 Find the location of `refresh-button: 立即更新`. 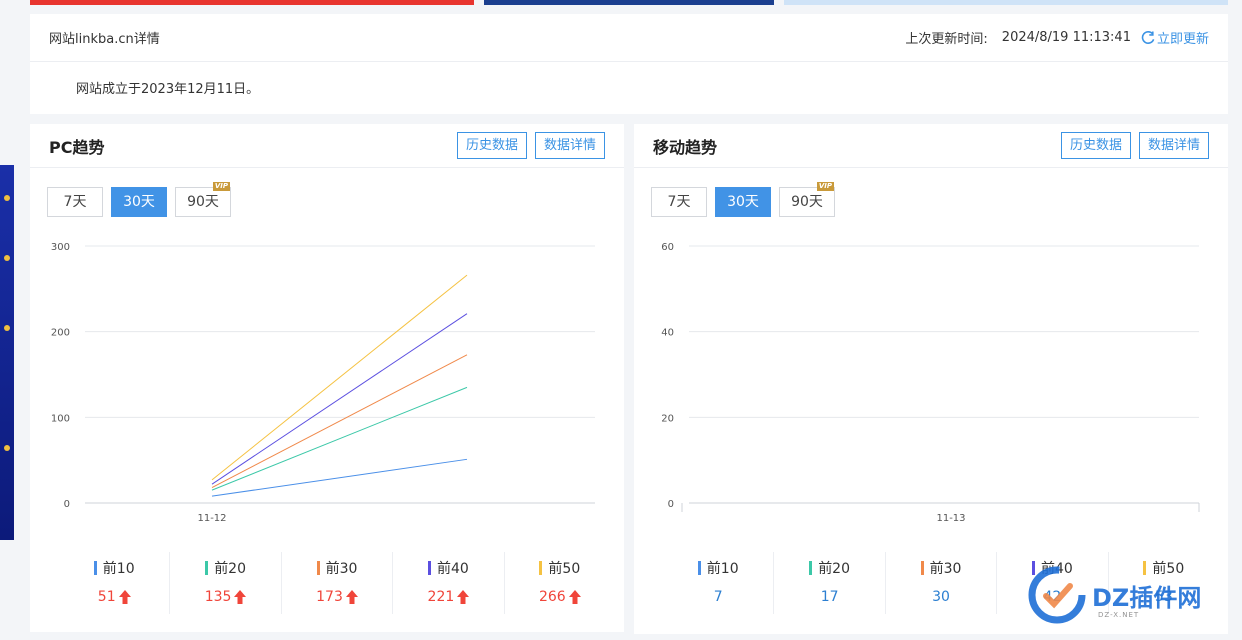

refresh-button: 立即更新 is located at coordinates (1175, 37).